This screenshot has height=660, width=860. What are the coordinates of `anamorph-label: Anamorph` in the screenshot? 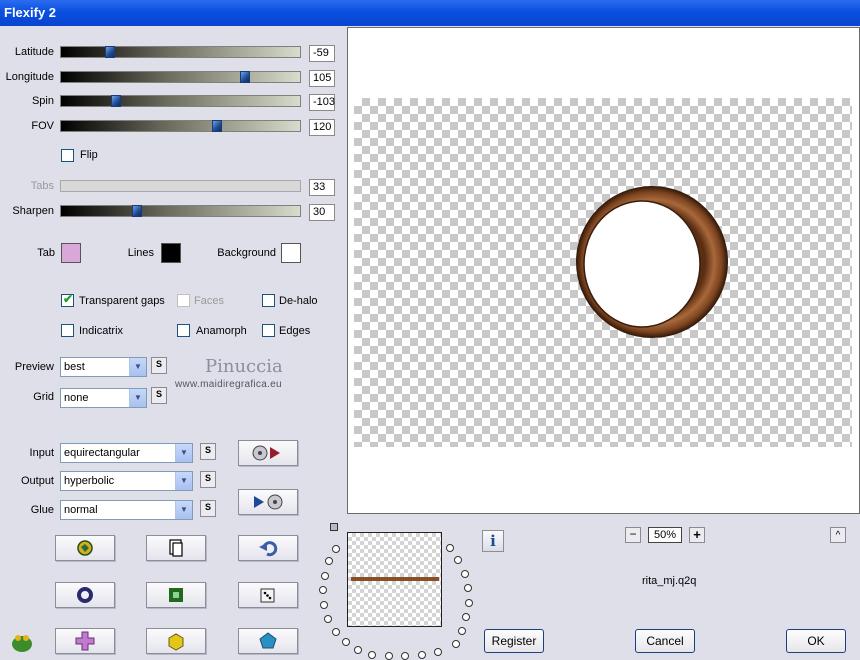 It's located at (221, 331).